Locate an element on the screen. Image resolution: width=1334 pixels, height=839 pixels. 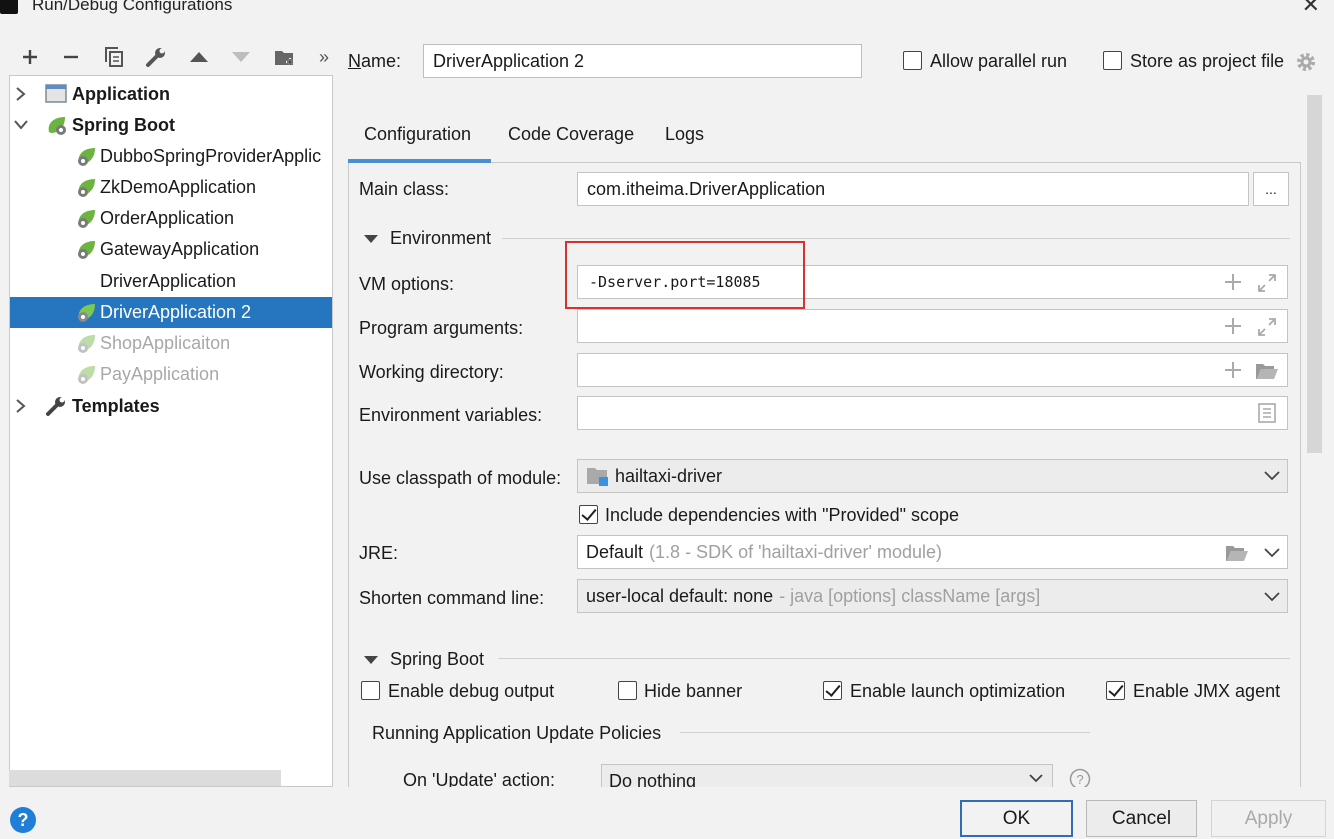
tree-item-driver: DriverApplication is located at coordinates (171, 281).